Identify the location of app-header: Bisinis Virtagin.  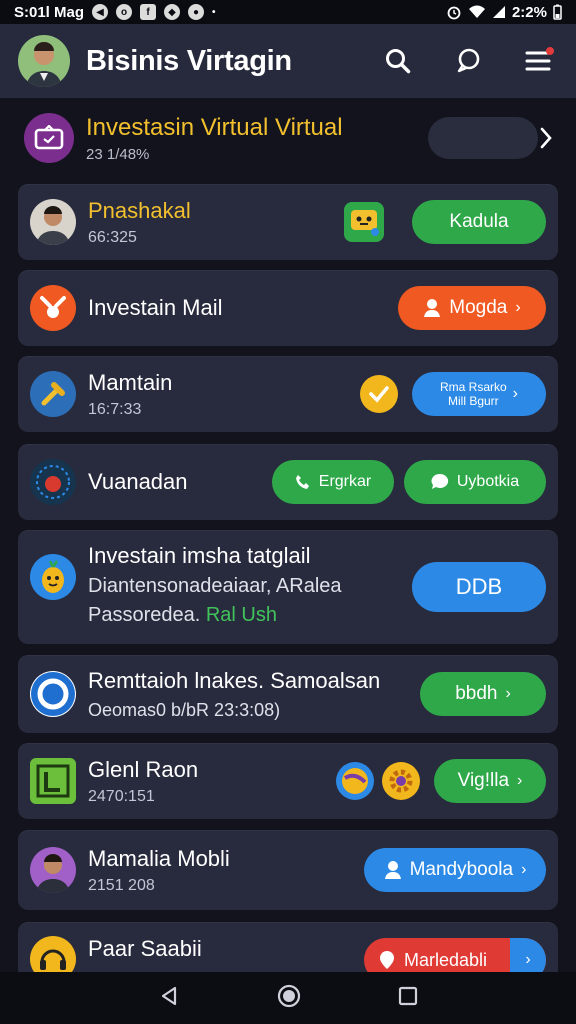
(288, 61).